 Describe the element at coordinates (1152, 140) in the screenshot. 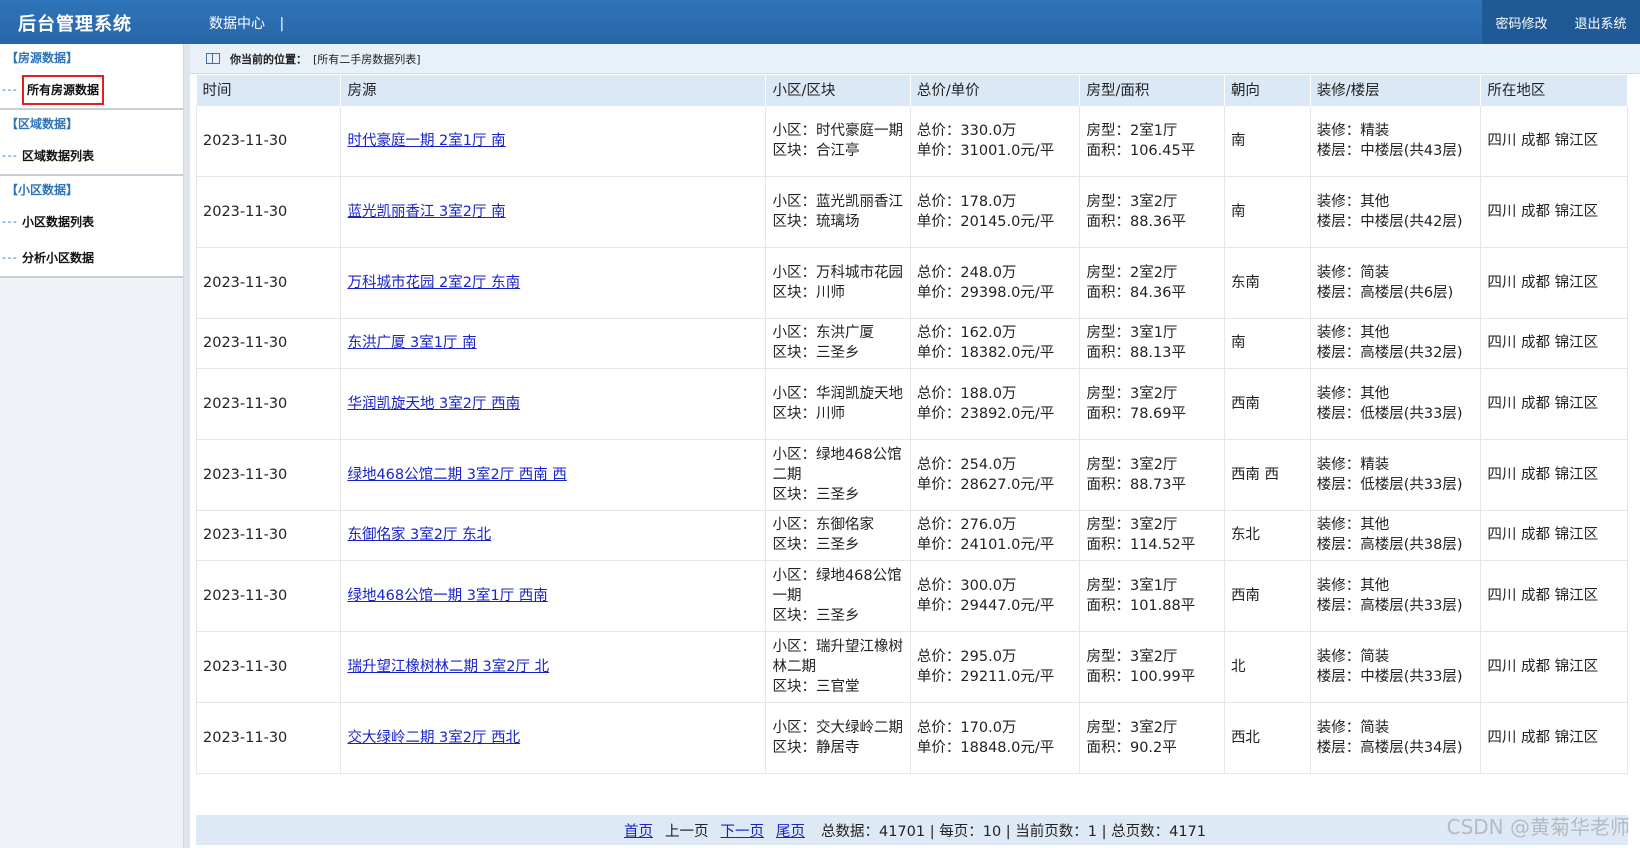

I see `cell-layout: 房型：2室1厅面积：106.45平` at that location.